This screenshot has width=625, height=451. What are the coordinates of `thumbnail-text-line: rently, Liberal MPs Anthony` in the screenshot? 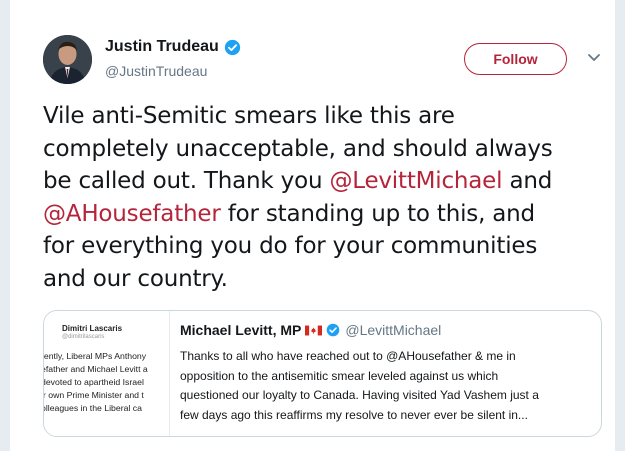 It's located at (95, 356).